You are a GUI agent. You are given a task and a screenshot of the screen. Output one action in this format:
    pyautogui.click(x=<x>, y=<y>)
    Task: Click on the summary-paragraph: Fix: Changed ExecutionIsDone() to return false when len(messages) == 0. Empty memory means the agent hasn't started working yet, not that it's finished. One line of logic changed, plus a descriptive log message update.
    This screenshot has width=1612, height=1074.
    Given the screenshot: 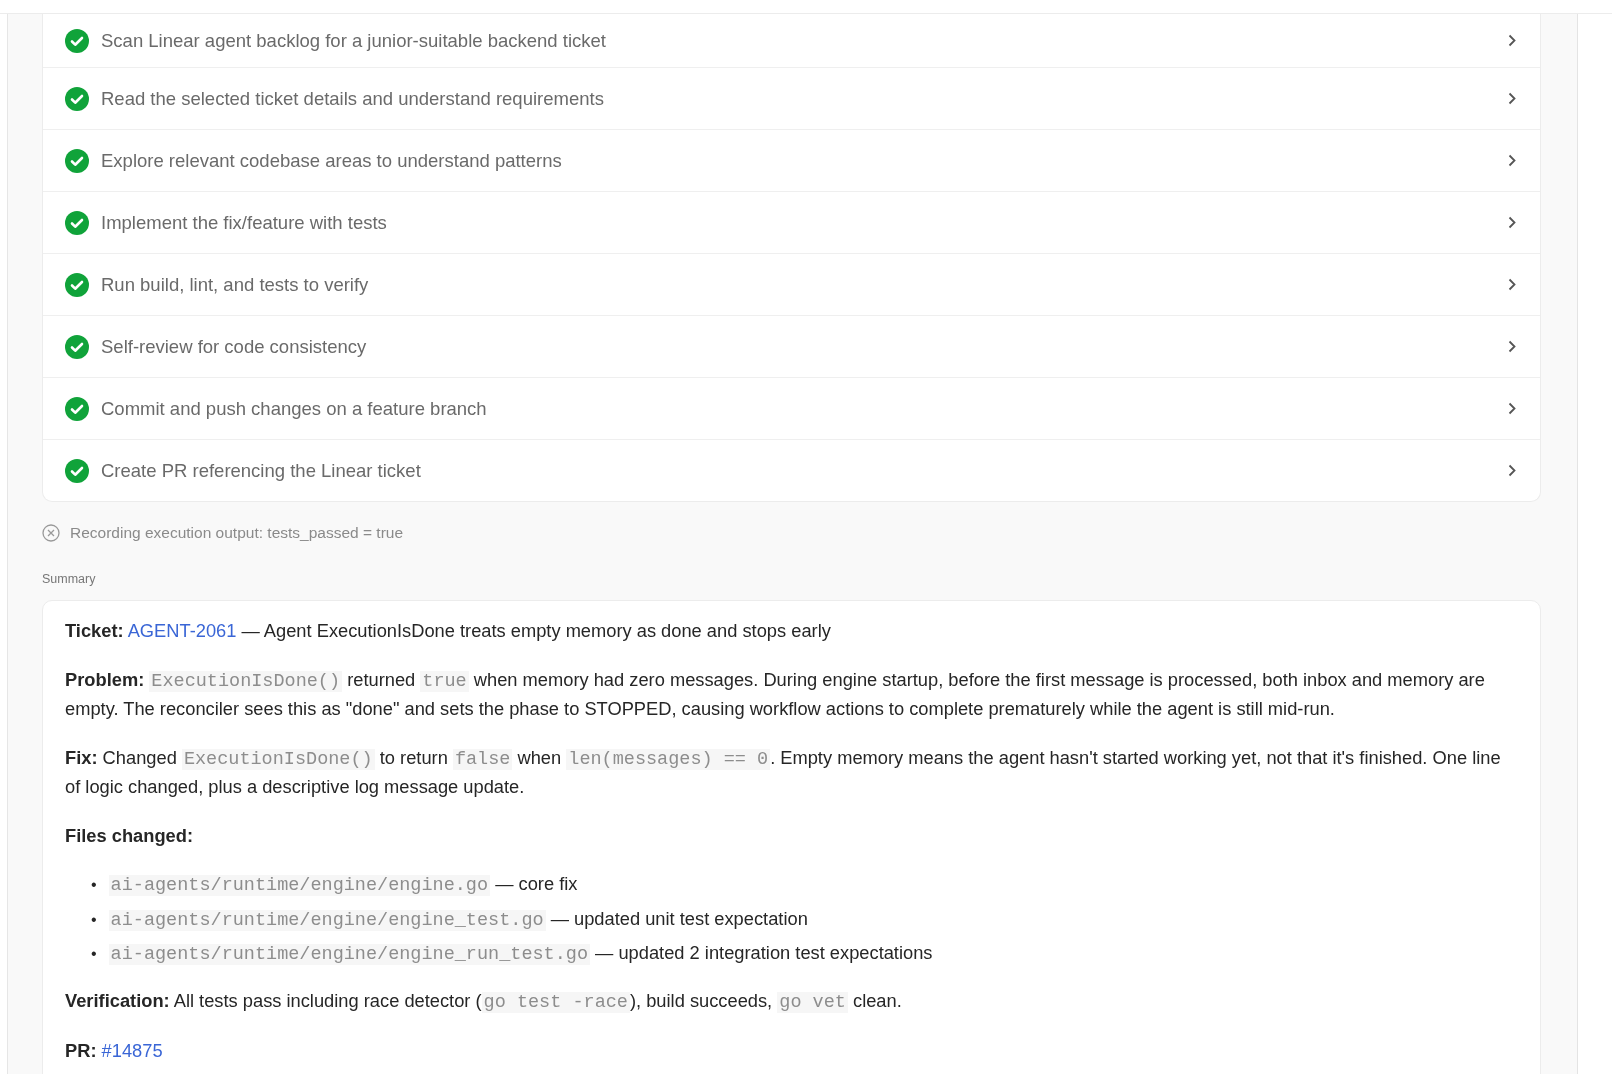 What is the action you would take?
    pyautogui.click(x=783, y=772)
    